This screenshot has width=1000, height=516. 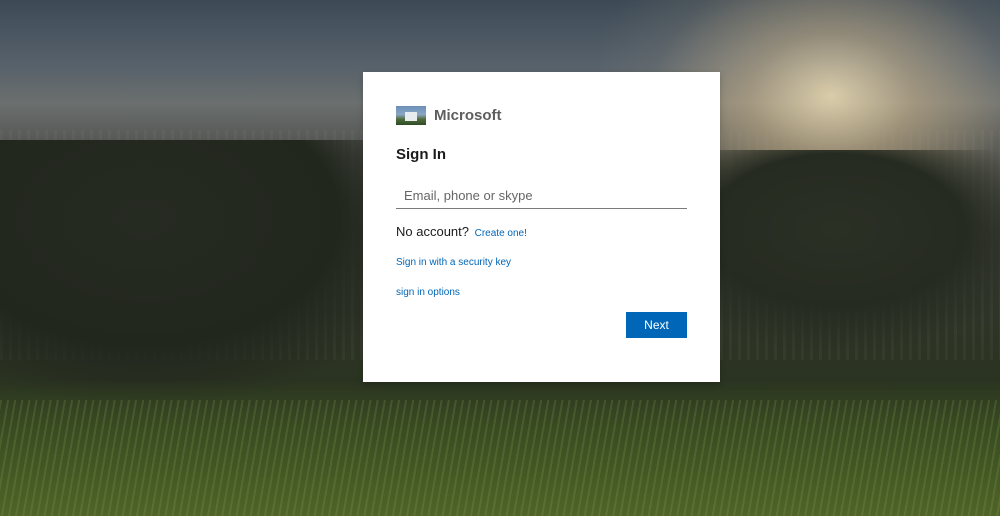 I want to click on no-account-row: No account? Create one!, so click(x=461, y=231).